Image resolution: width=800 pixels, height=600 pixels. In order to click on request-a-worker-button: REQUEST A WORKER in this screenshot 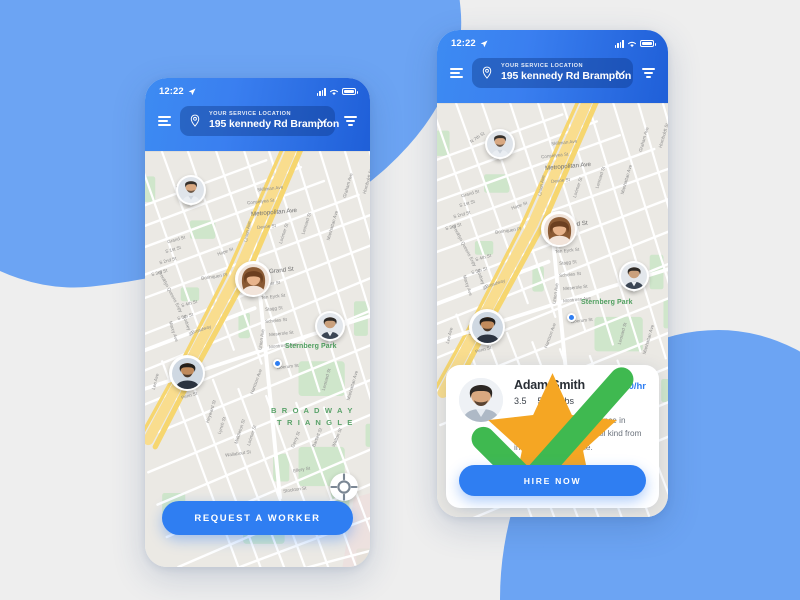, I will do `click(257, 518)`.